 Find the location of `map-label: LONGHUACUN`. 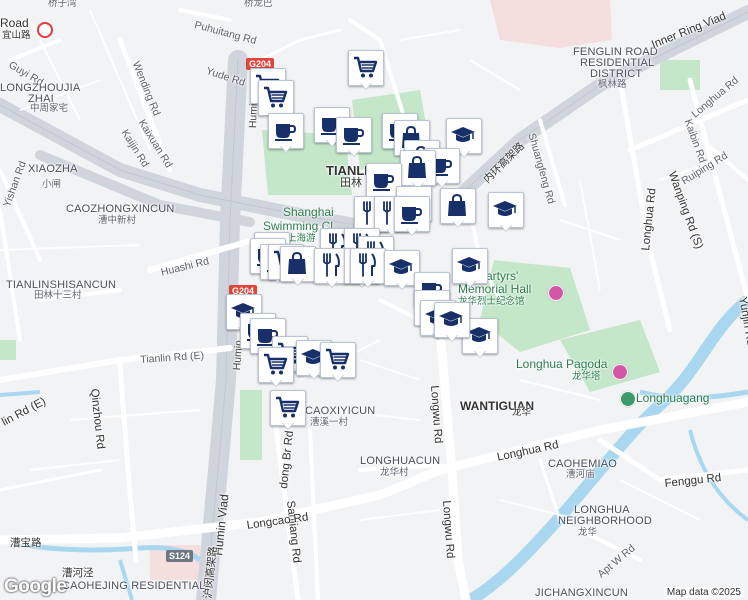

map-label: LONGHUACUN is located at coordinates (400, 461).